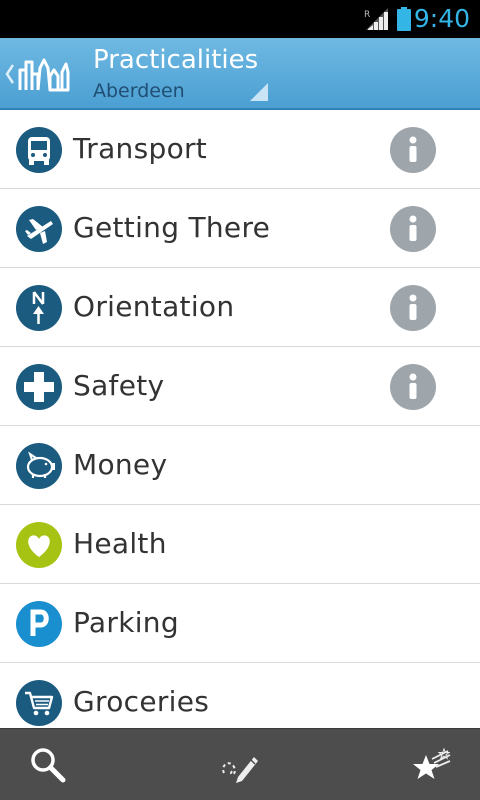  I want to click on medical-cross-icon, so click(39, 387).